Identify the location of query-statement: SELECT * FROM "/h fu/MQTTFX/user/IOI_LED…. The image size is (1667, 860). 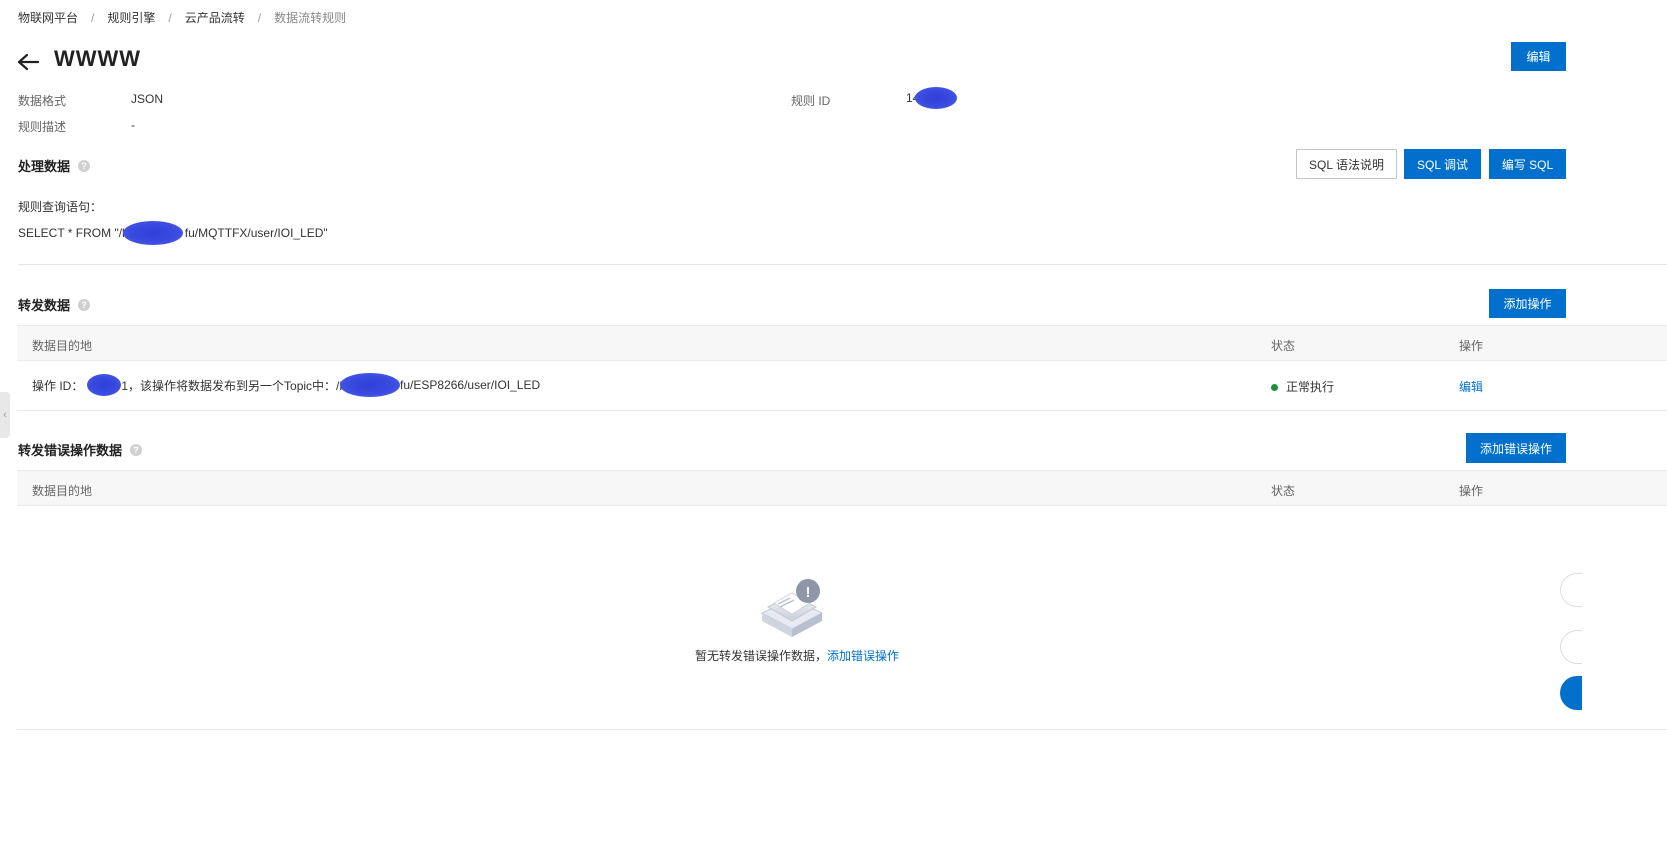
(173, 233).